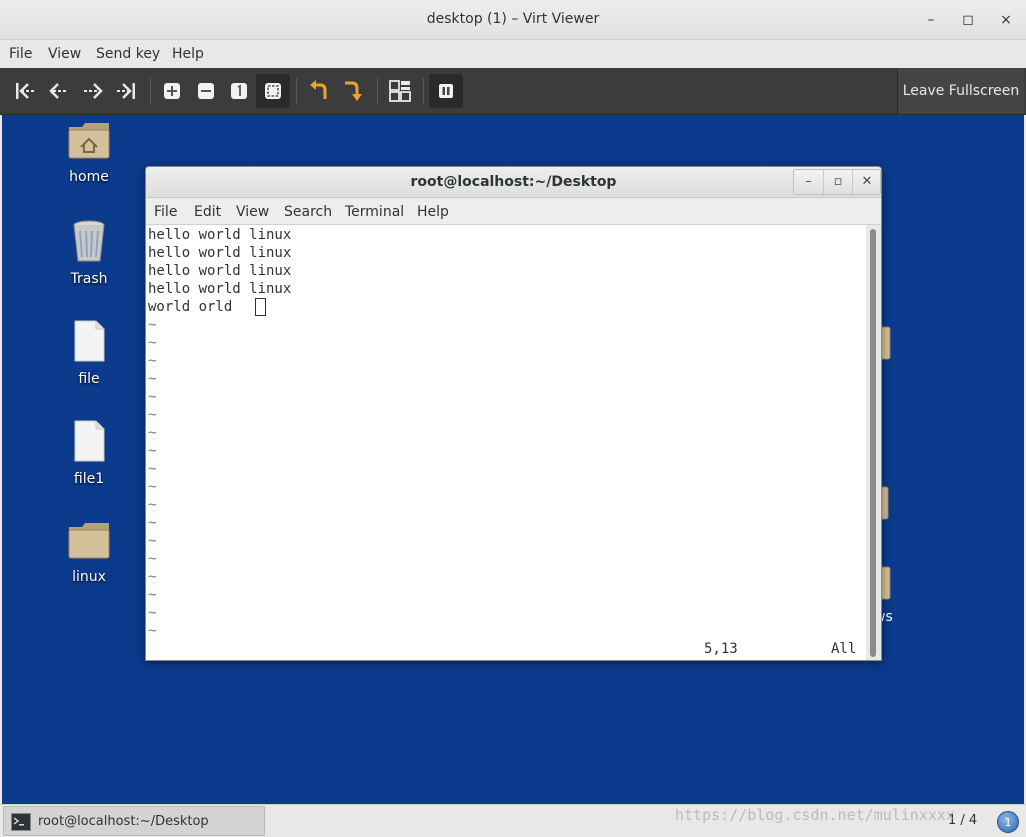  What do you see at coordinates (165, 212) in the screenshot?
I see `terminal-menu-file: File` at bounding box center [165, 212].